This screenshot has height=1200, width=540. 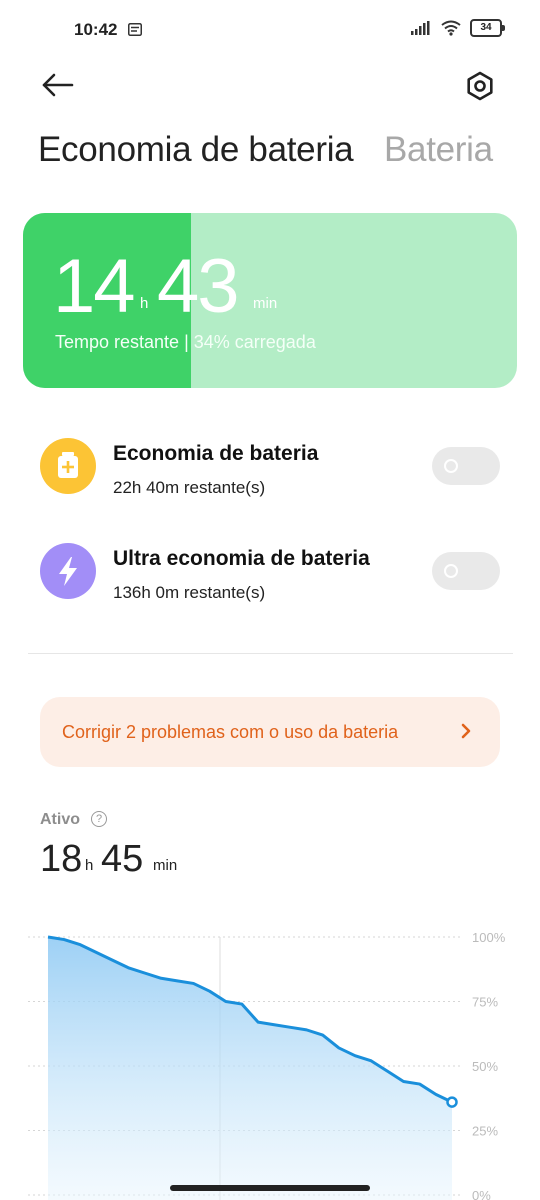 I want to click on remaining-hours: 14, so click(x=94, y=286).